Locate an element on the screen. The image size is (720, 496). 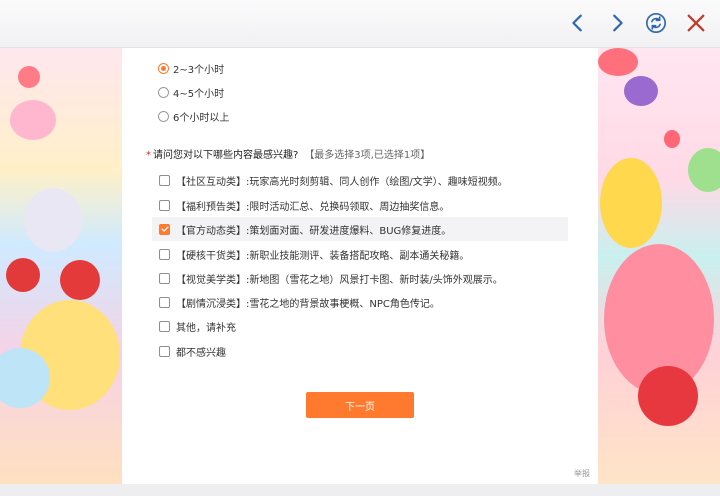
chevron-right-icon is located at coordinates (618, 23).